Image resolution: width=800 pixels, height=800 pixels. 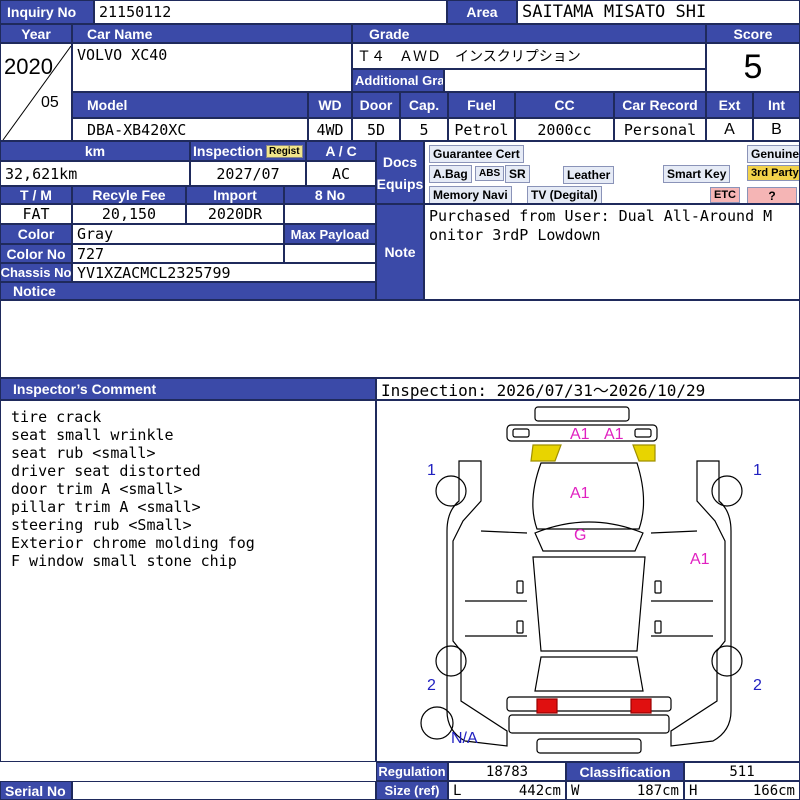 What do you see at coordinates (614, 434) in the screenshot?
I see `mark-front-a1-right: A1` at bounding box center [614, 434].